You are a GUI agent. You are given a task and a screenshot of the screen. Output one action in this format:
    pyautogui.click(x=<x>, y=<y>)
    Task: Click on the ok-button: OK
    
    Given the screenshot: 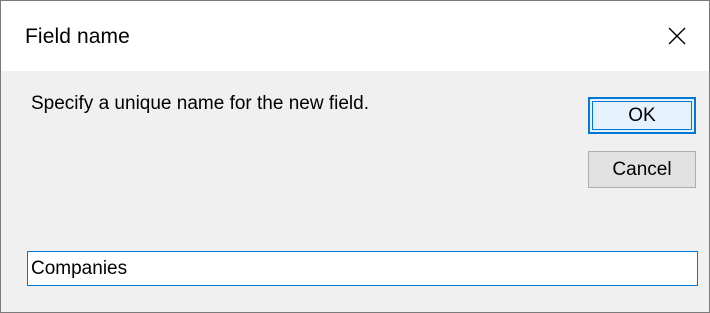 What is the action you would take?
    pyautogui.click(x=642, y=115)
    